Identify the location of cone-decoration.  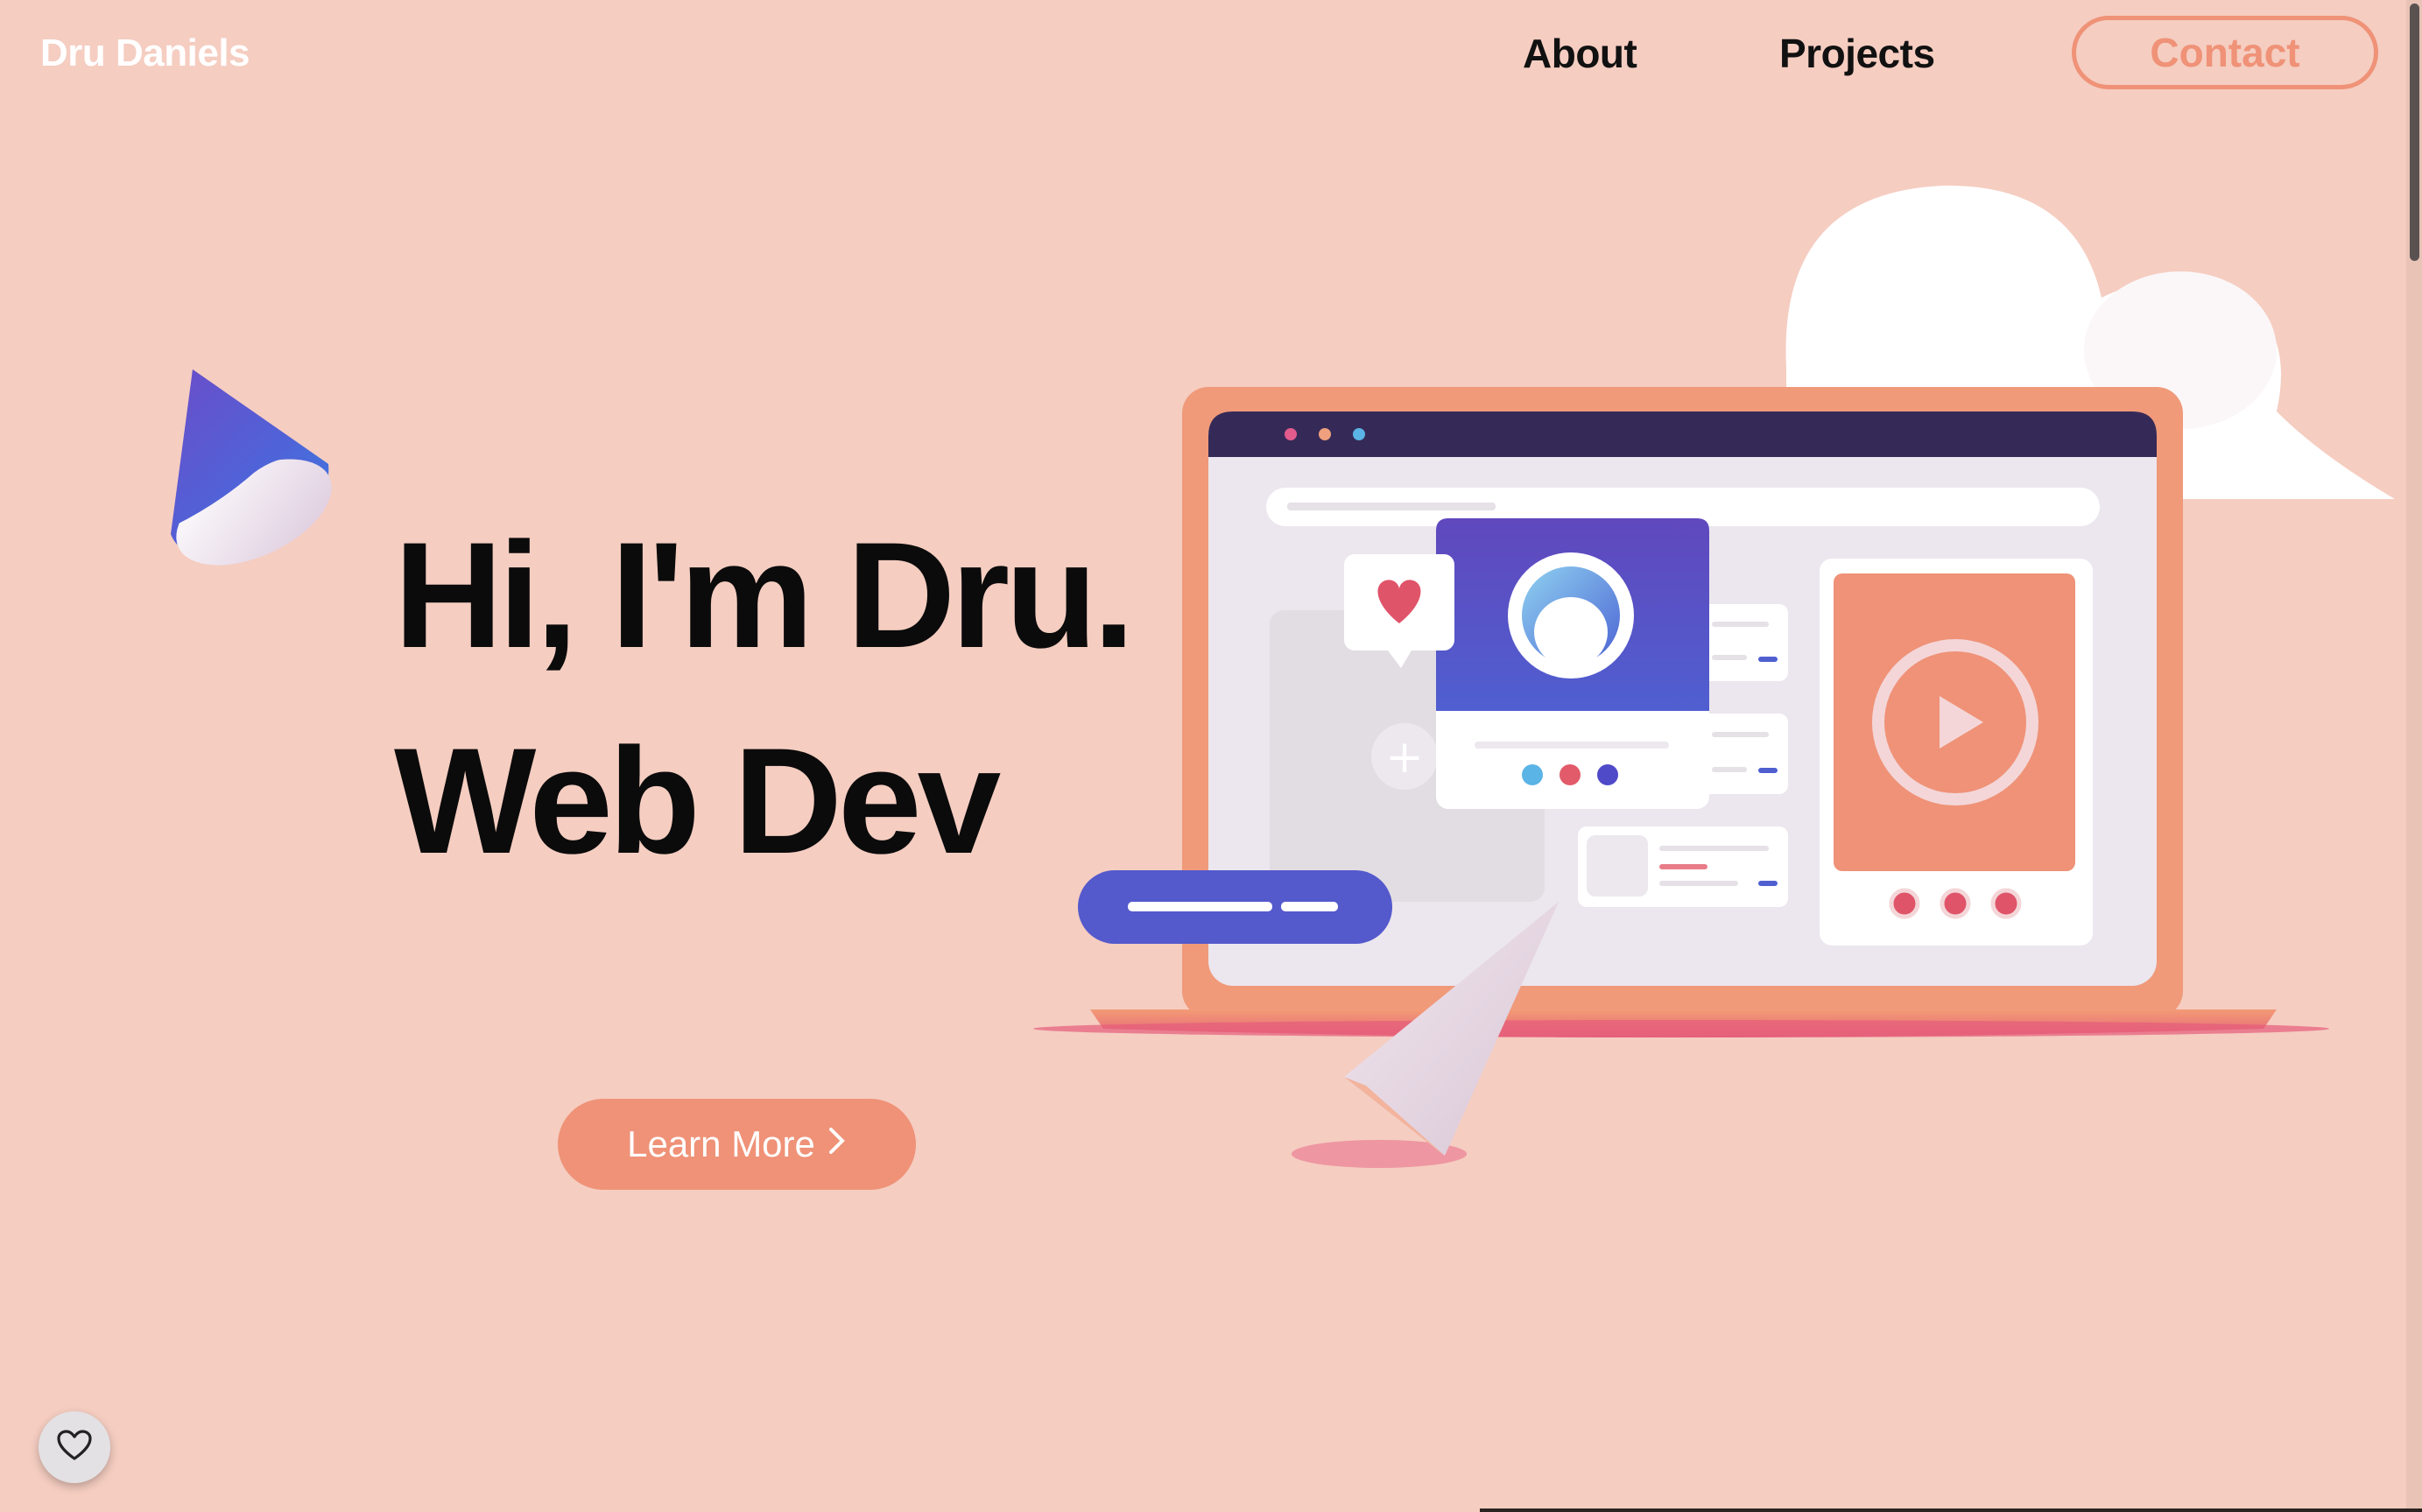
(251, 467).